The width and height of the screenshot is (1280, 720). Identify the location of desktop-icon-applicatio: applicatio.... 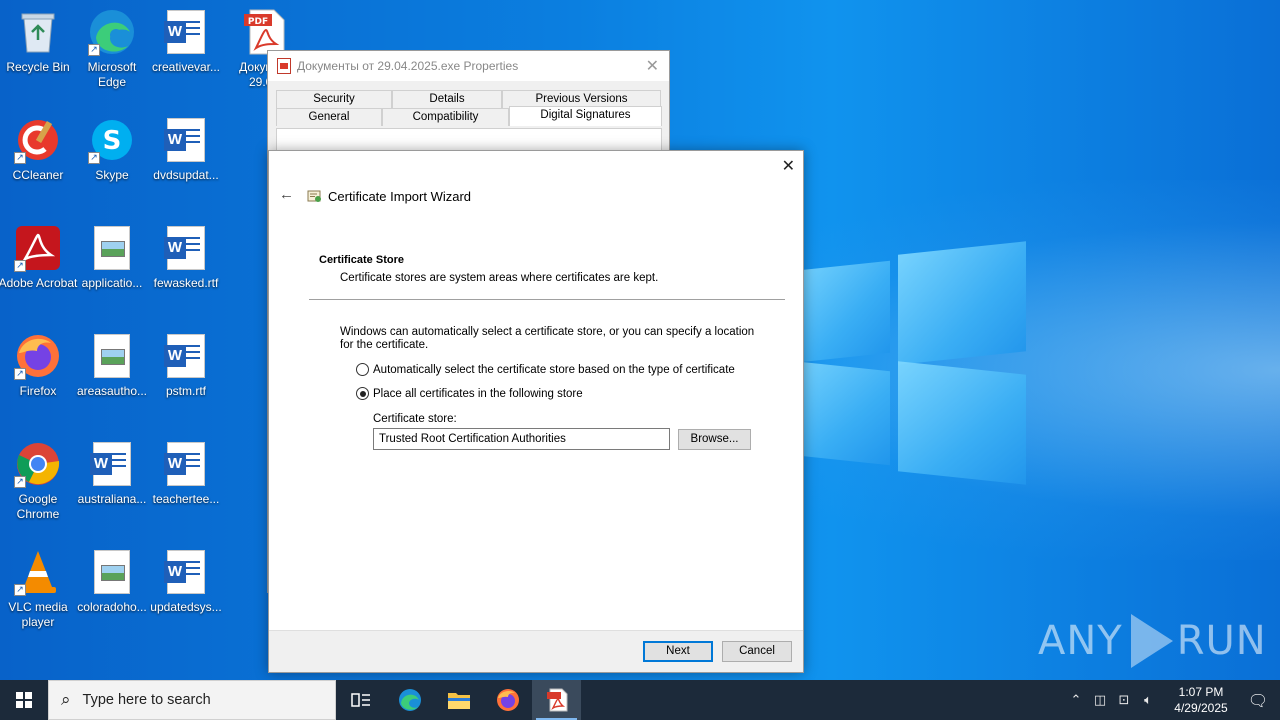
(112, 268).